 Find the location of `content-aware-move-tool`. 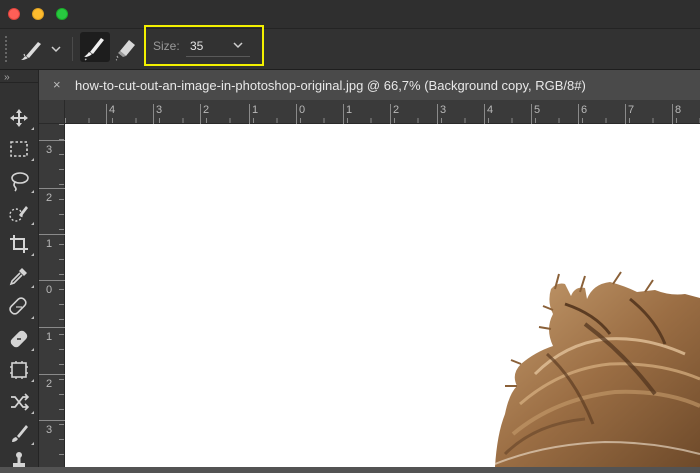

content-aware-move-tool is located at coordinates (20, 402).